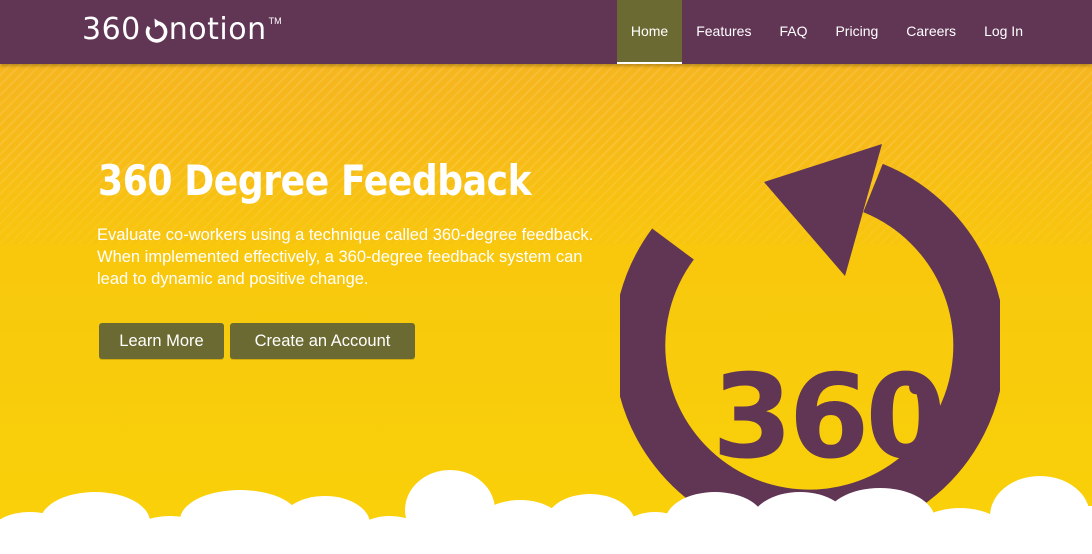 Image resolution: width=1092 pixels, height=554 pixels. Describe the element at coordinates (155, 31) in the screenshot. I see `refresh-arrow-icon` at that location.